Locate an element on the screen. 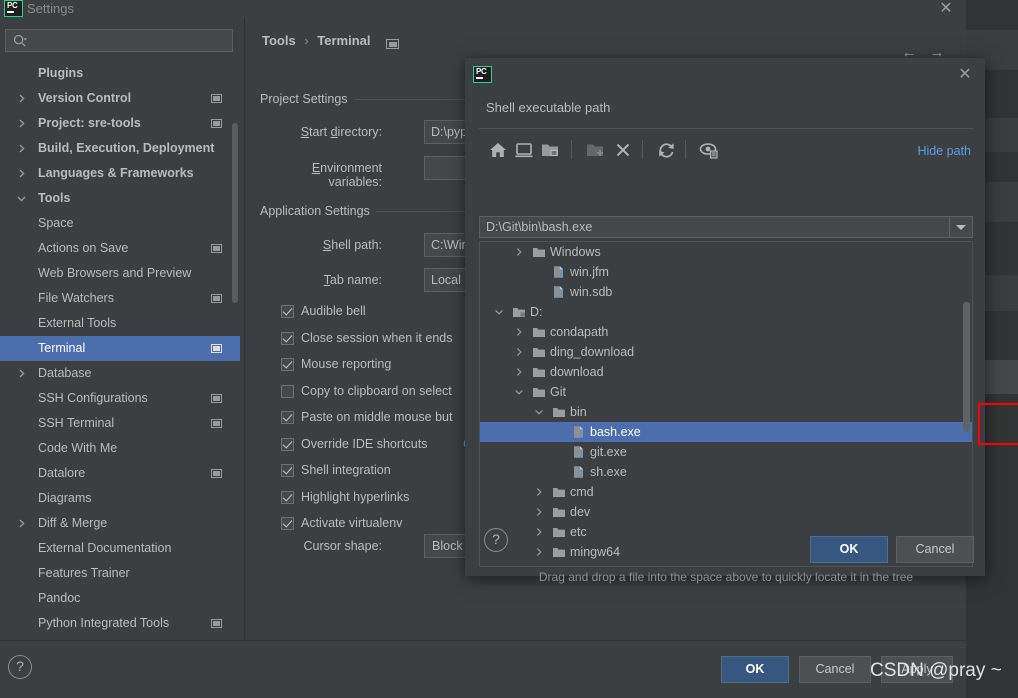  desktop-icon is located at coordinates (524, 150).